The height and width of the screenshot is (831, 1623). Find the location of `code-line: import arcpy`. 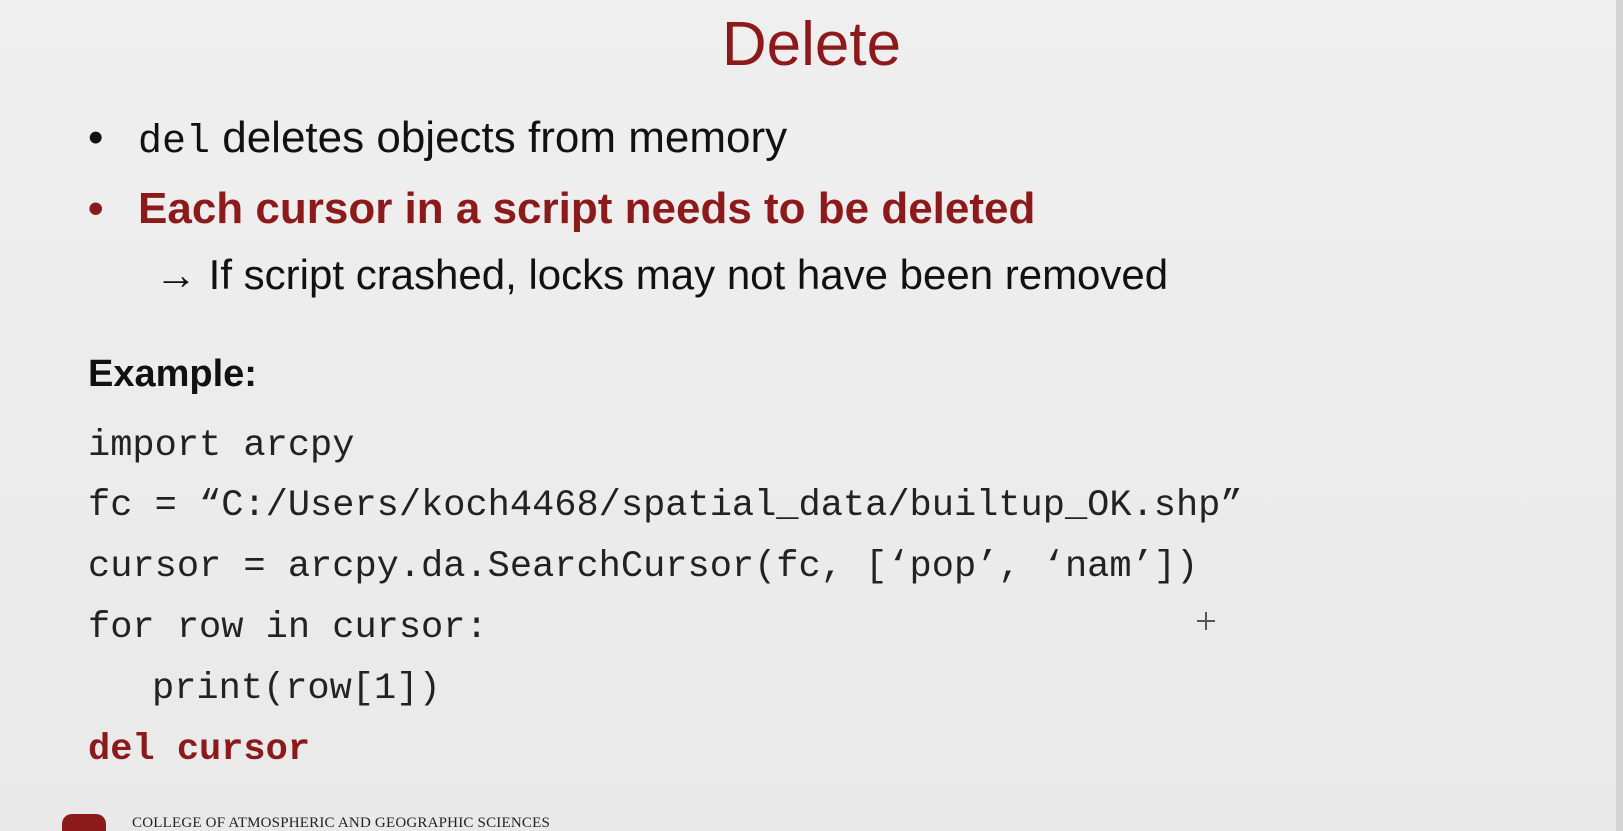

code-line: import arcpy is located at coordinates (221, 446).